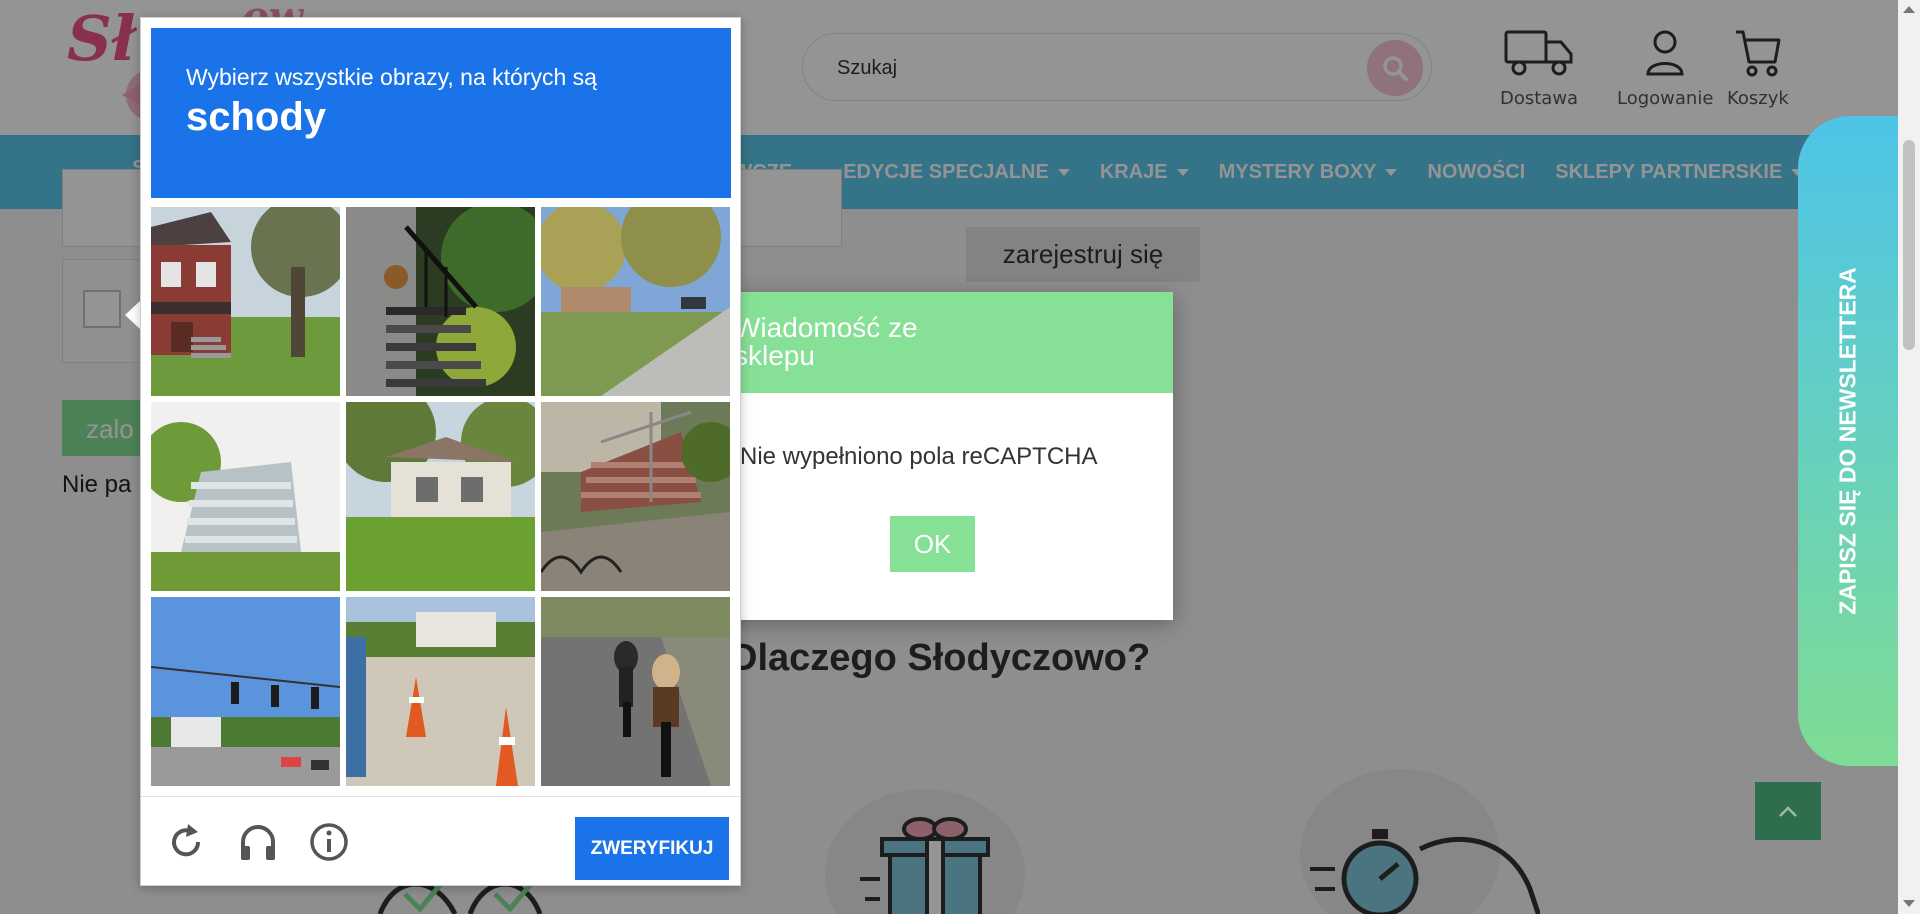 The width and height of the screenshot is (1920, 914). Describe the element at coordinates (329, 842) in the screenshot. I see `info-icon` at that location.